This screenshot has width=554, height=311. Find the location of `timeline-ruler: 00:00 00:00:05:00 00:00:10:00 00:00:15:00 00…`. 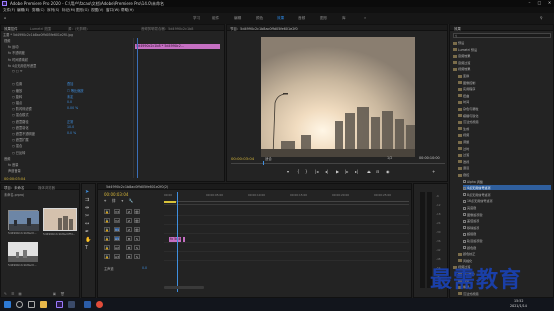

timeline-ruler: 00:00 00:00:05:00 00:00:10:00 00:00:15:00 00… is located at coordinates (286, 197).